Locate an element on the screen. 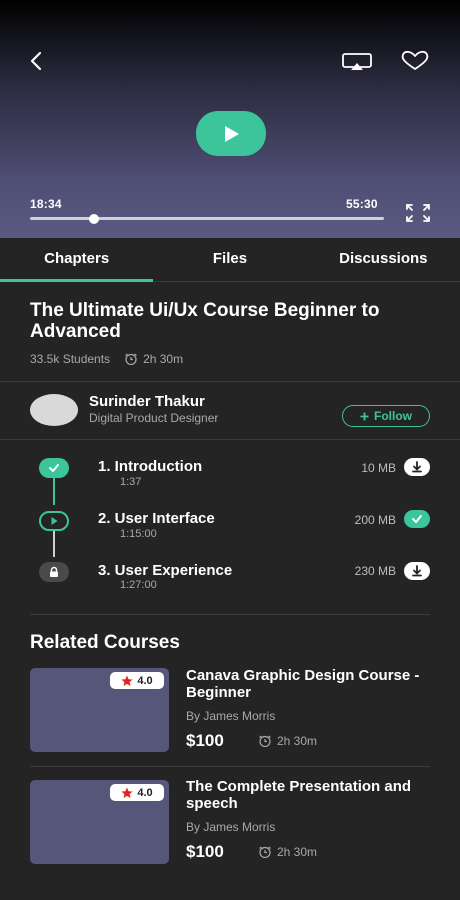 Image resolution: width=460 pixels, height=900 pixels. back-icon is located at coordinates (37, 61).